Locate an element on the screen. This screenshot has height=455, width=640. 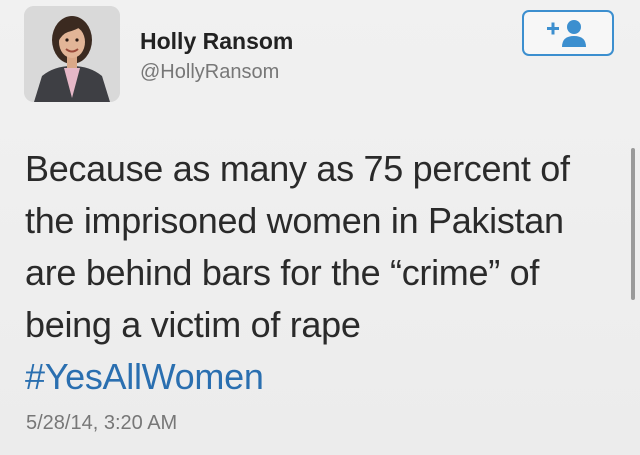
tweet-text-line: being a victim of rape is located at coordinates (193, 324).